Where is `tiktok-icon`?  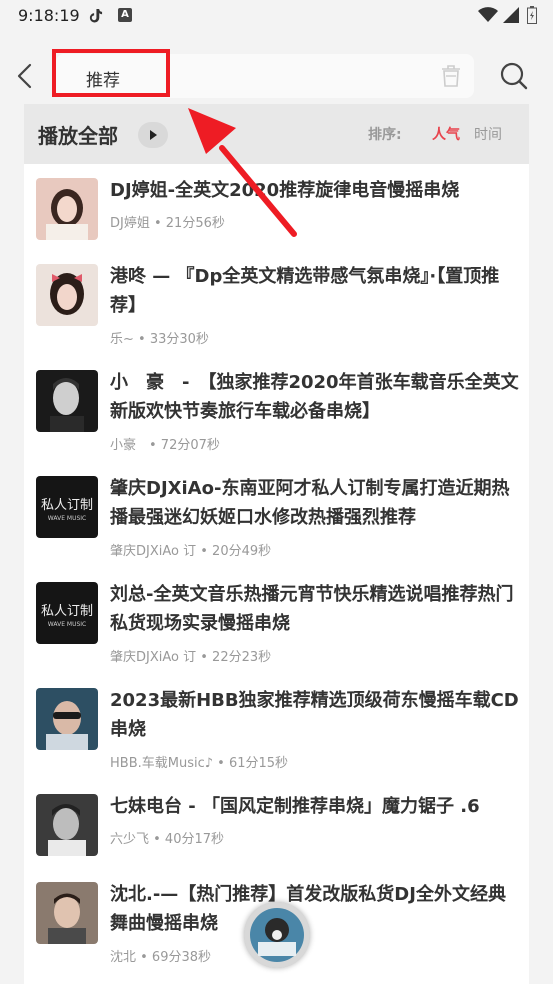 tiktok-icon is located at coordinates (96, 15).